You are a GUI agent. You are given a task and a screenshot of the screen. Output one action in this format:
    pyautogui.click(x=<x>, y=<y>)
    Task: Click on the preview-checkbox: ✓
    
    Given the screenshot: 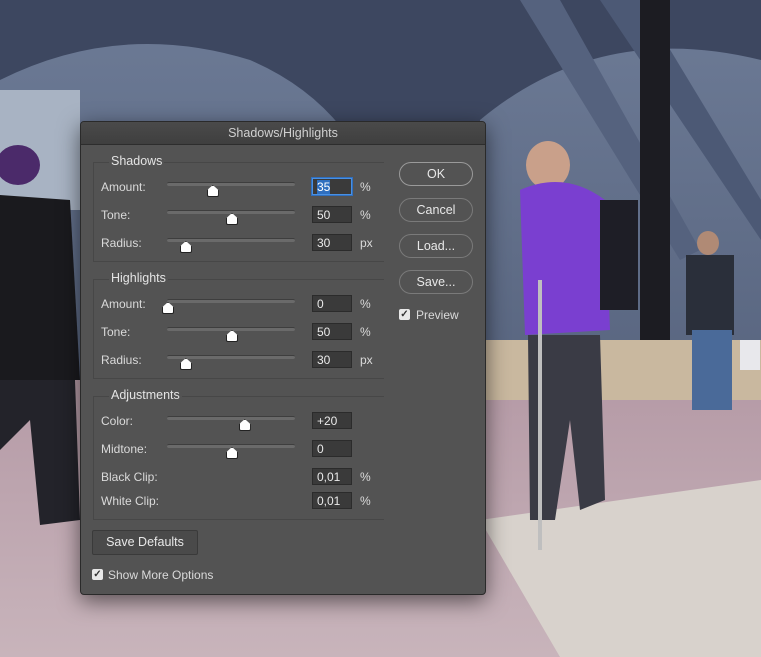 What is the action you would take?
    pyautogui.click(x=404, y=314)
    